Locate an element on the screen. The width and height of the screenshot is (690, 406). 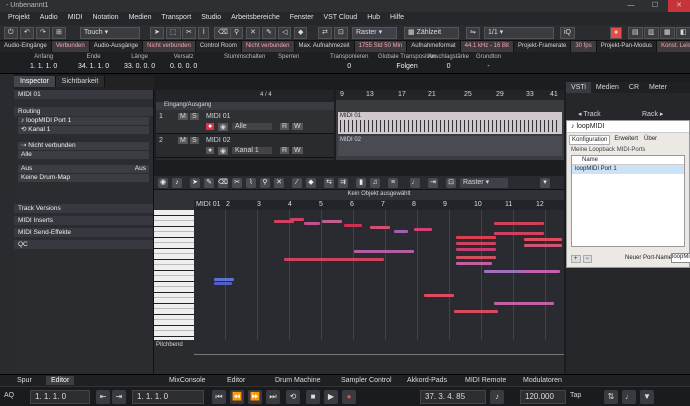
tab-inspector: Inspector is located at coordinates (35, 81).